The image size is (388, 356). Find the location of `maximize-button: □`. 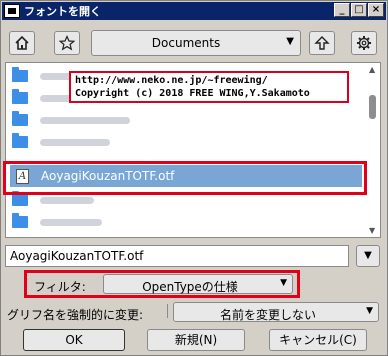

maximize-button: □ is located at coordinates (359, 10).